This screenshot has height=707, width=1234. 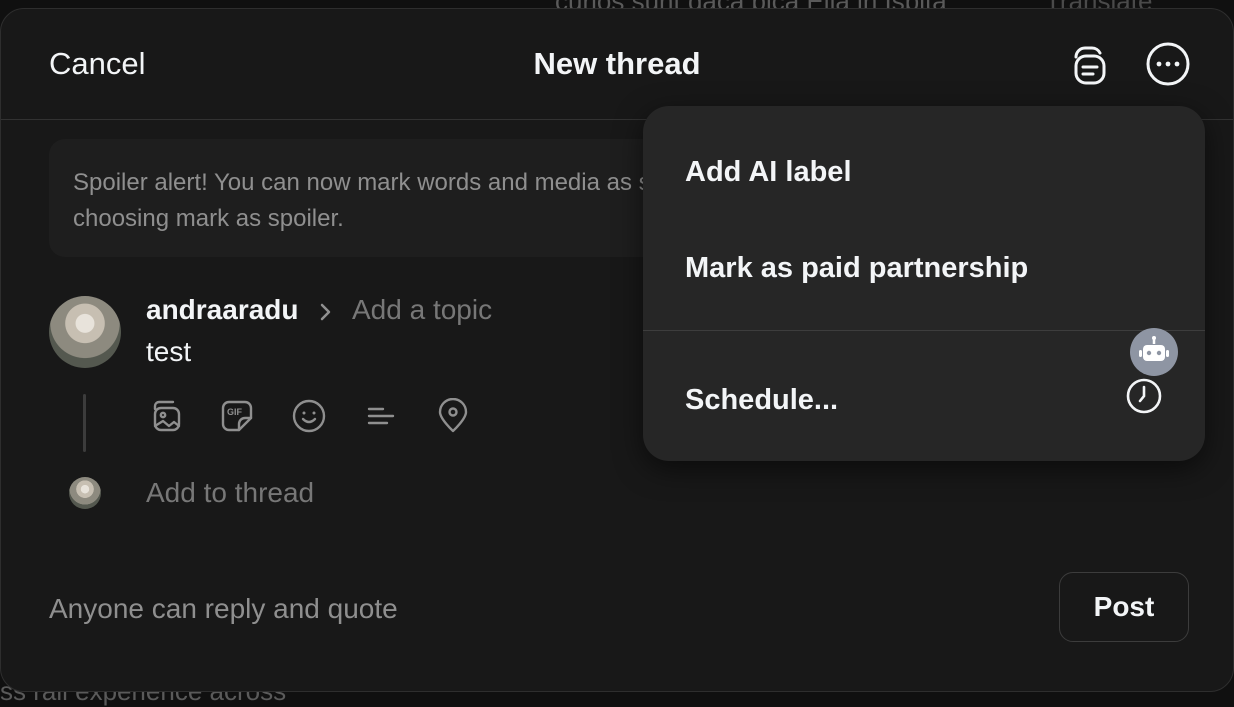 What do you see at coordinates (1168, 64) in the screenshot?
I see `more-options-icon` at bounding box center [1168, 64].